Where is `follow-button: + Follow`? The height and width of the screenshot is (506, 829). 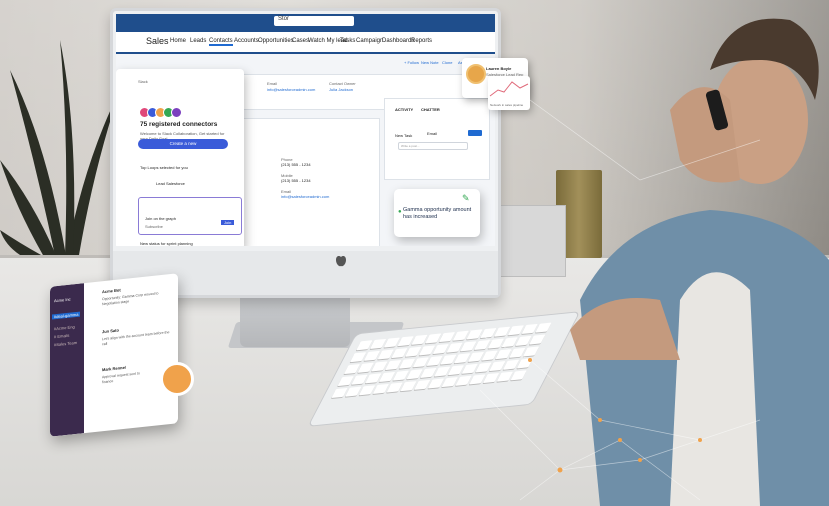
follow-button: + Follow is located at coordinates (411, 62).